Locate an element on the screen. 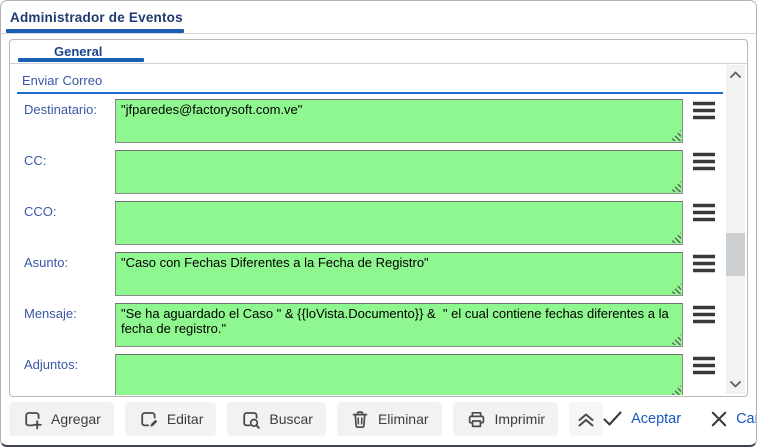 The width and height of the screenshot is (757, 447). field-label: CCO: is located at coordinates (40, 211).